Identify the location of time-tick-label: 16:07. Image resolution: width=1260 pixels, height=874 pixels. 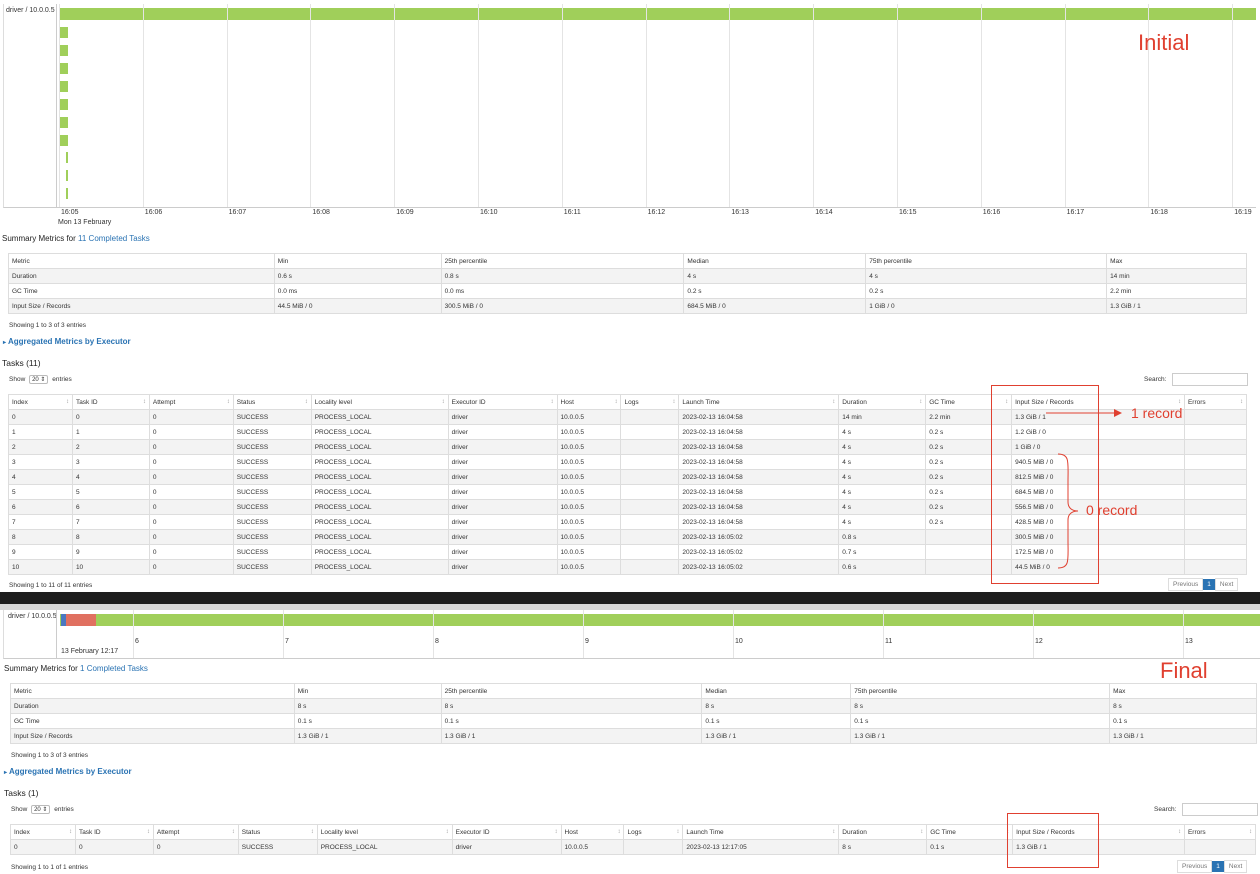
(237, 212).